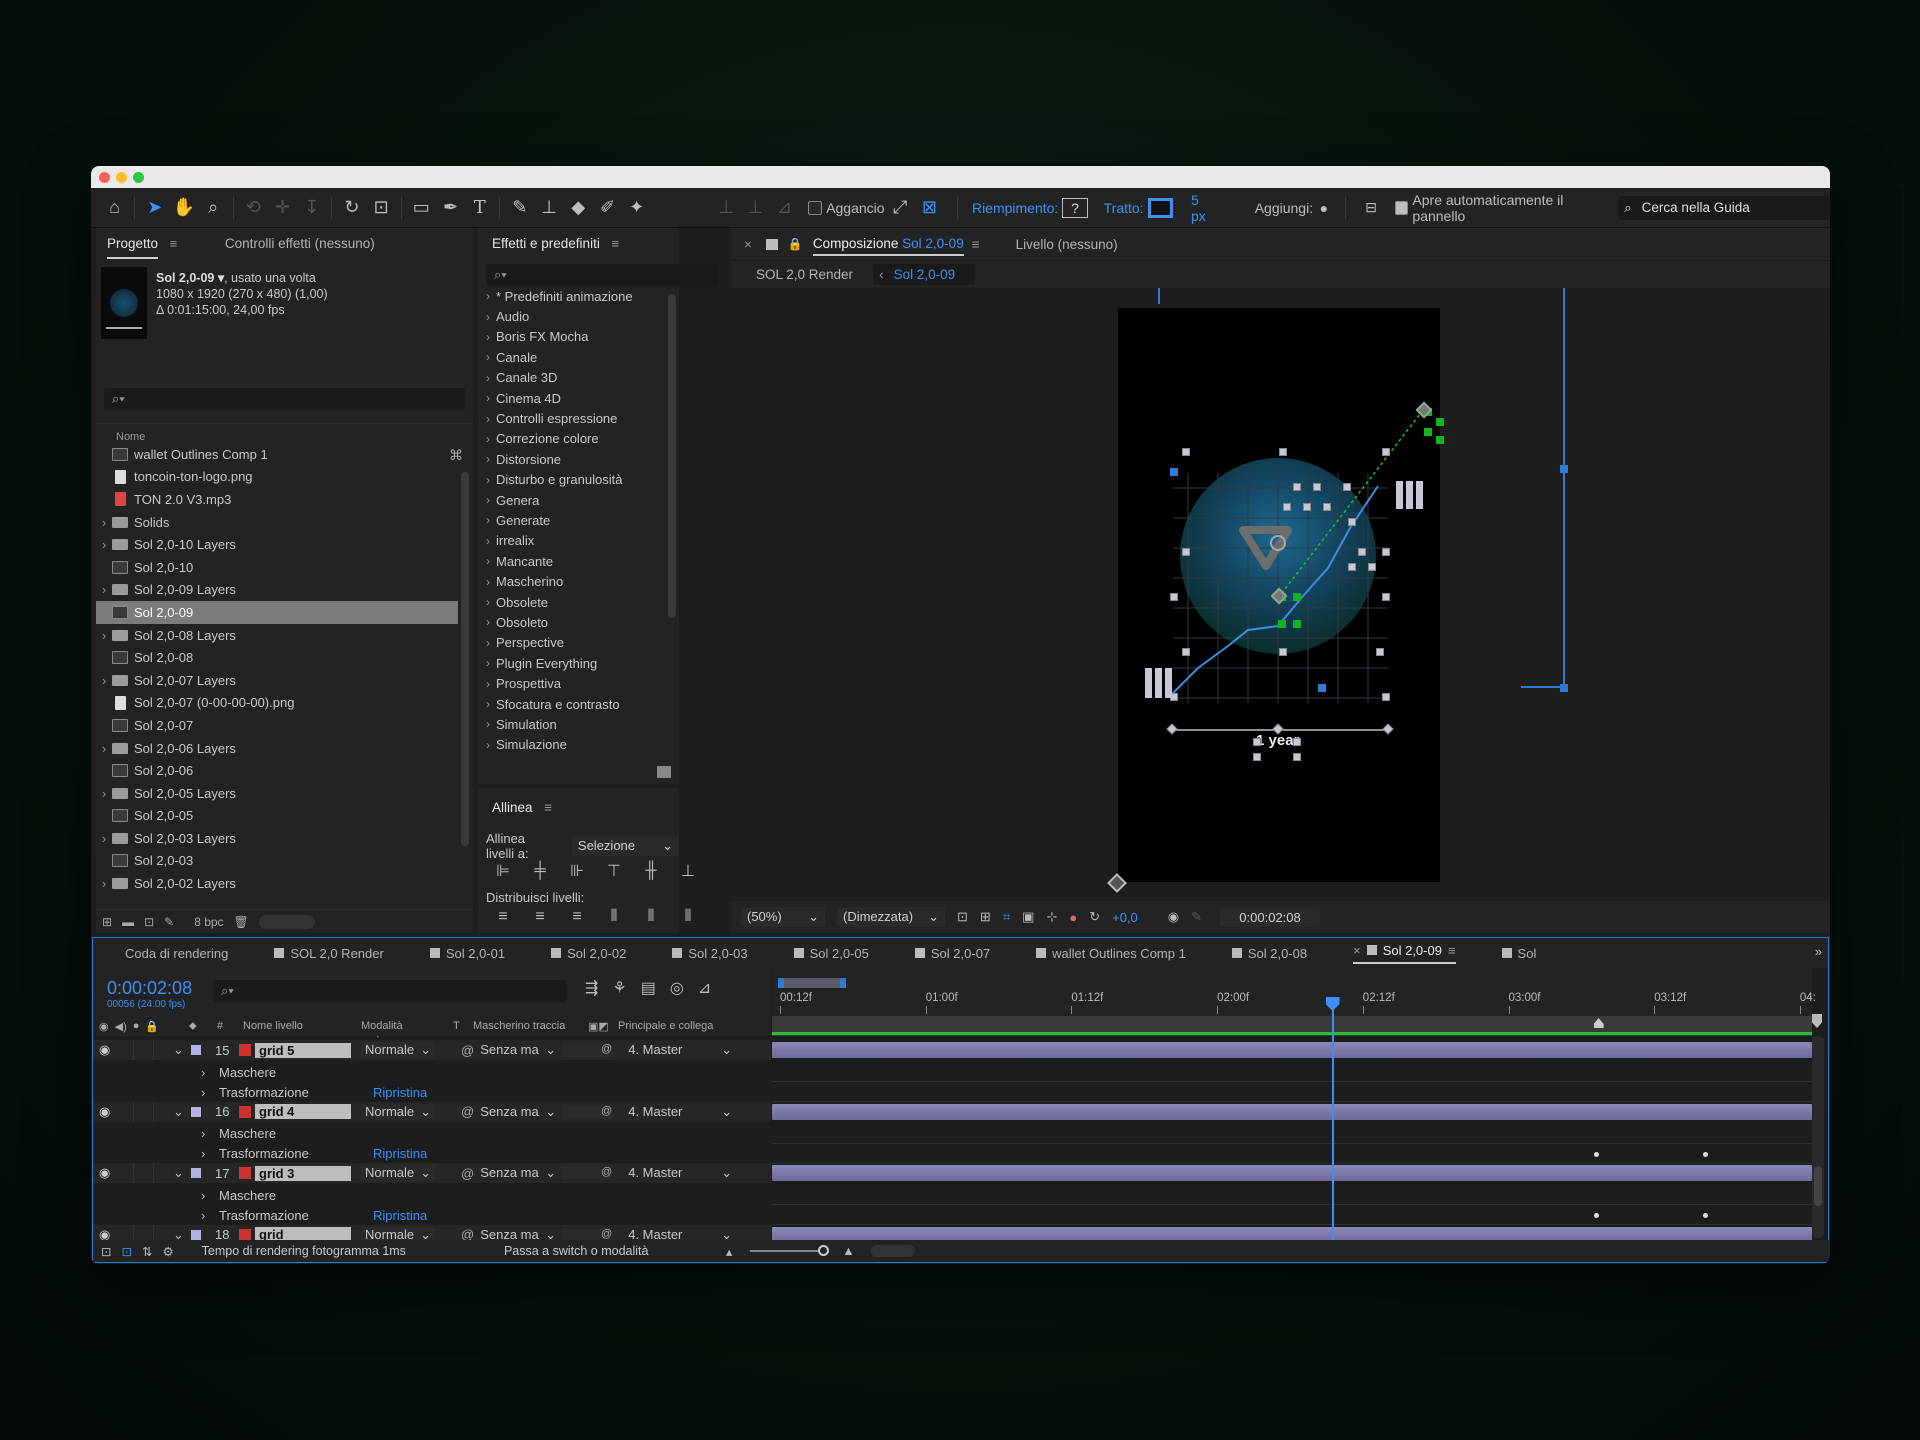 This screenshot has width=1920, height=1440. I want to click on effect-category: › Canale, so click(571, 357).